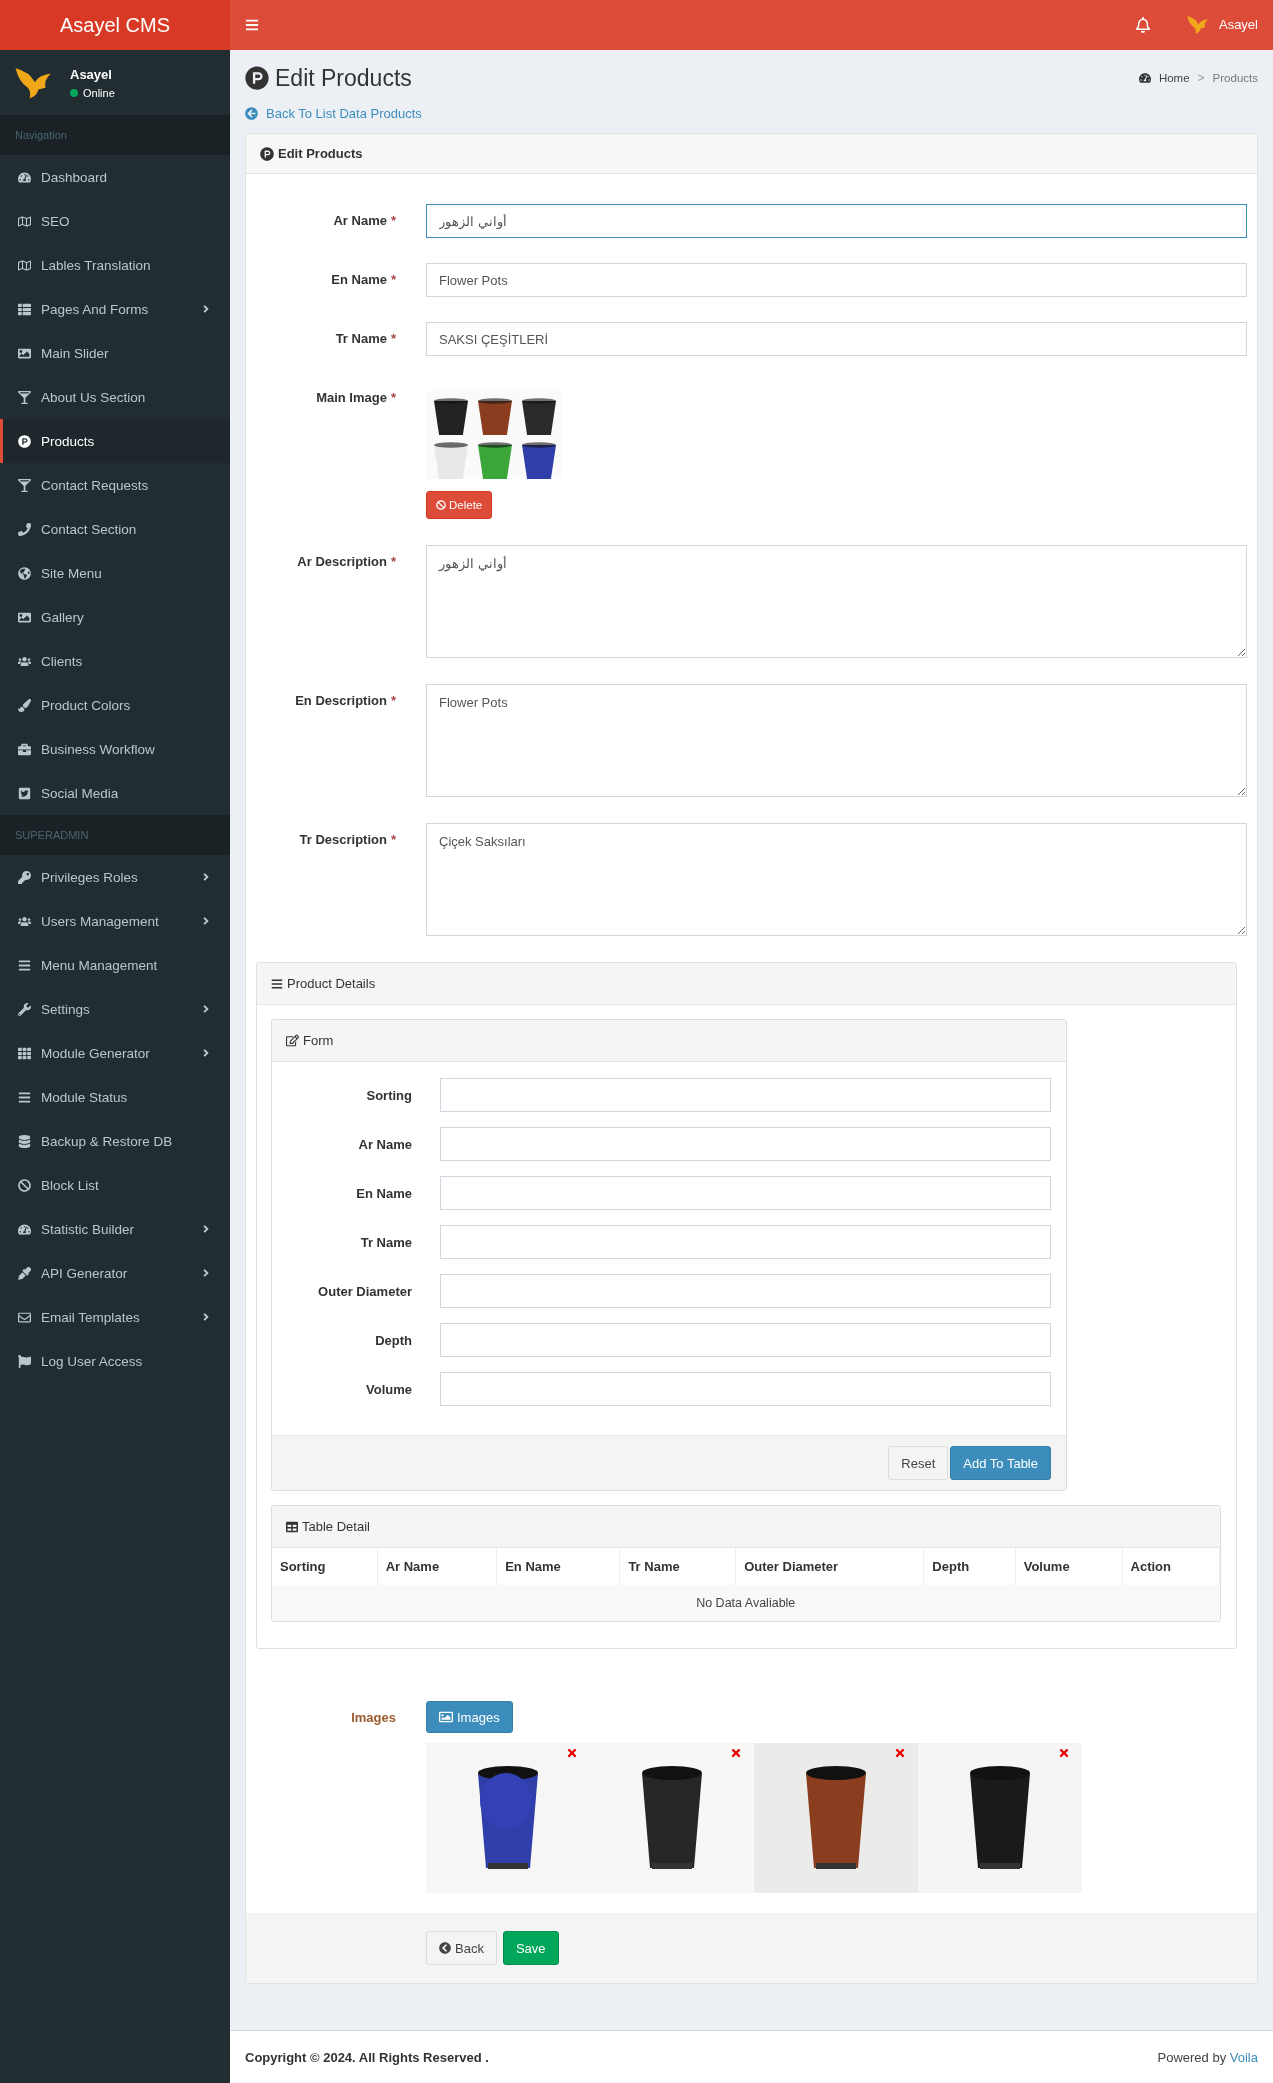  Describe the element at coordinates (836, 740) in the screenshot. I see `text-area: Flower Pots` at that location.